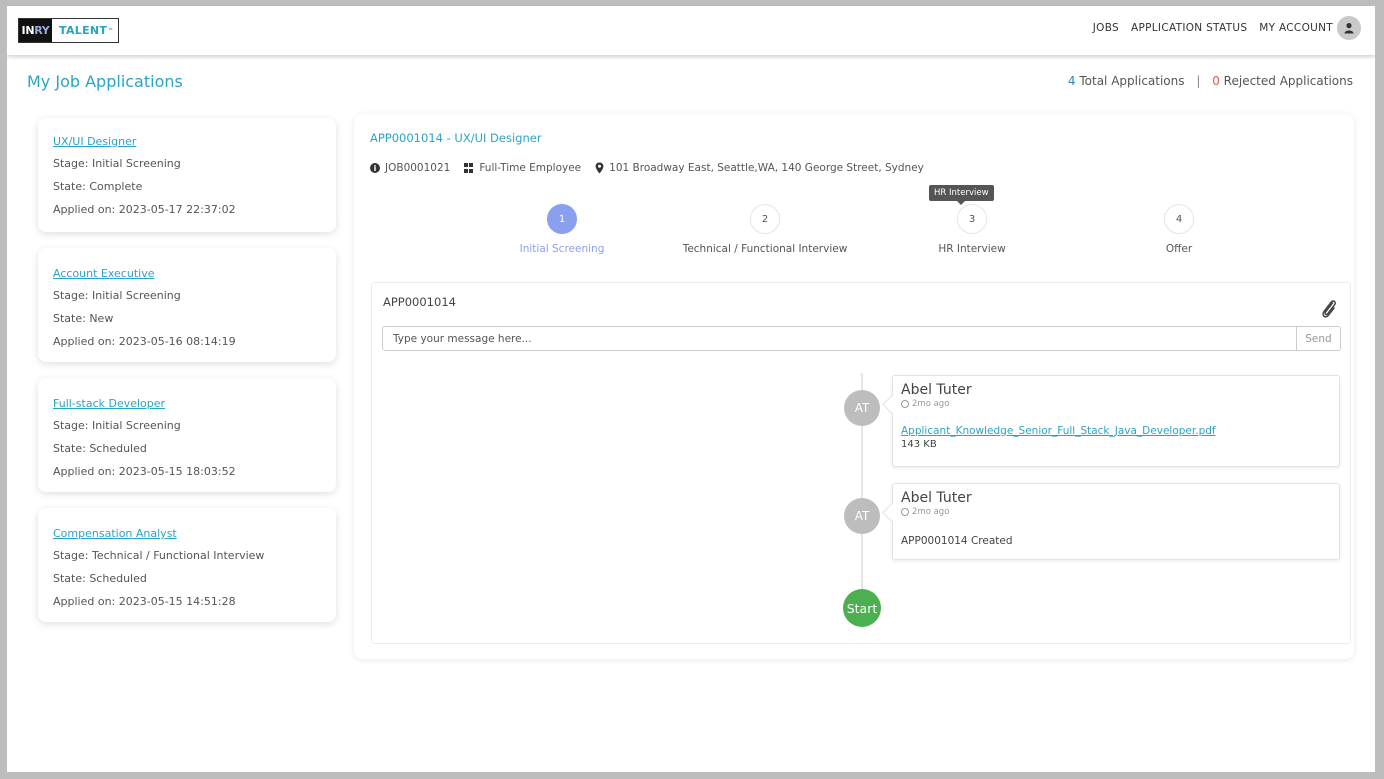 The height and width of the screenshot is (779, 1384). What do you see at coordinates (1286, 81) in the screenshot?
I see `rejected-applications-label: Rejected Applications` at bounding box center [1286, 81].